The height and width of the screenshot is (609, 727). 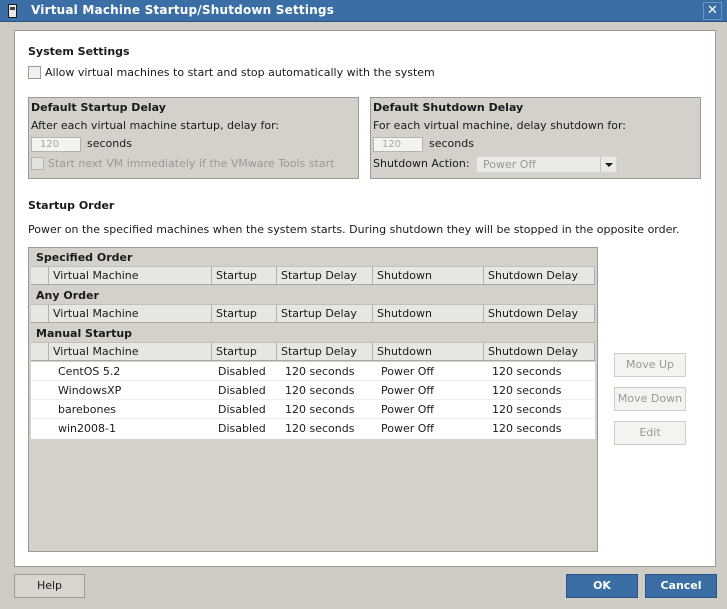 I want to click on help-button: Help, so click(x=49, y=586).